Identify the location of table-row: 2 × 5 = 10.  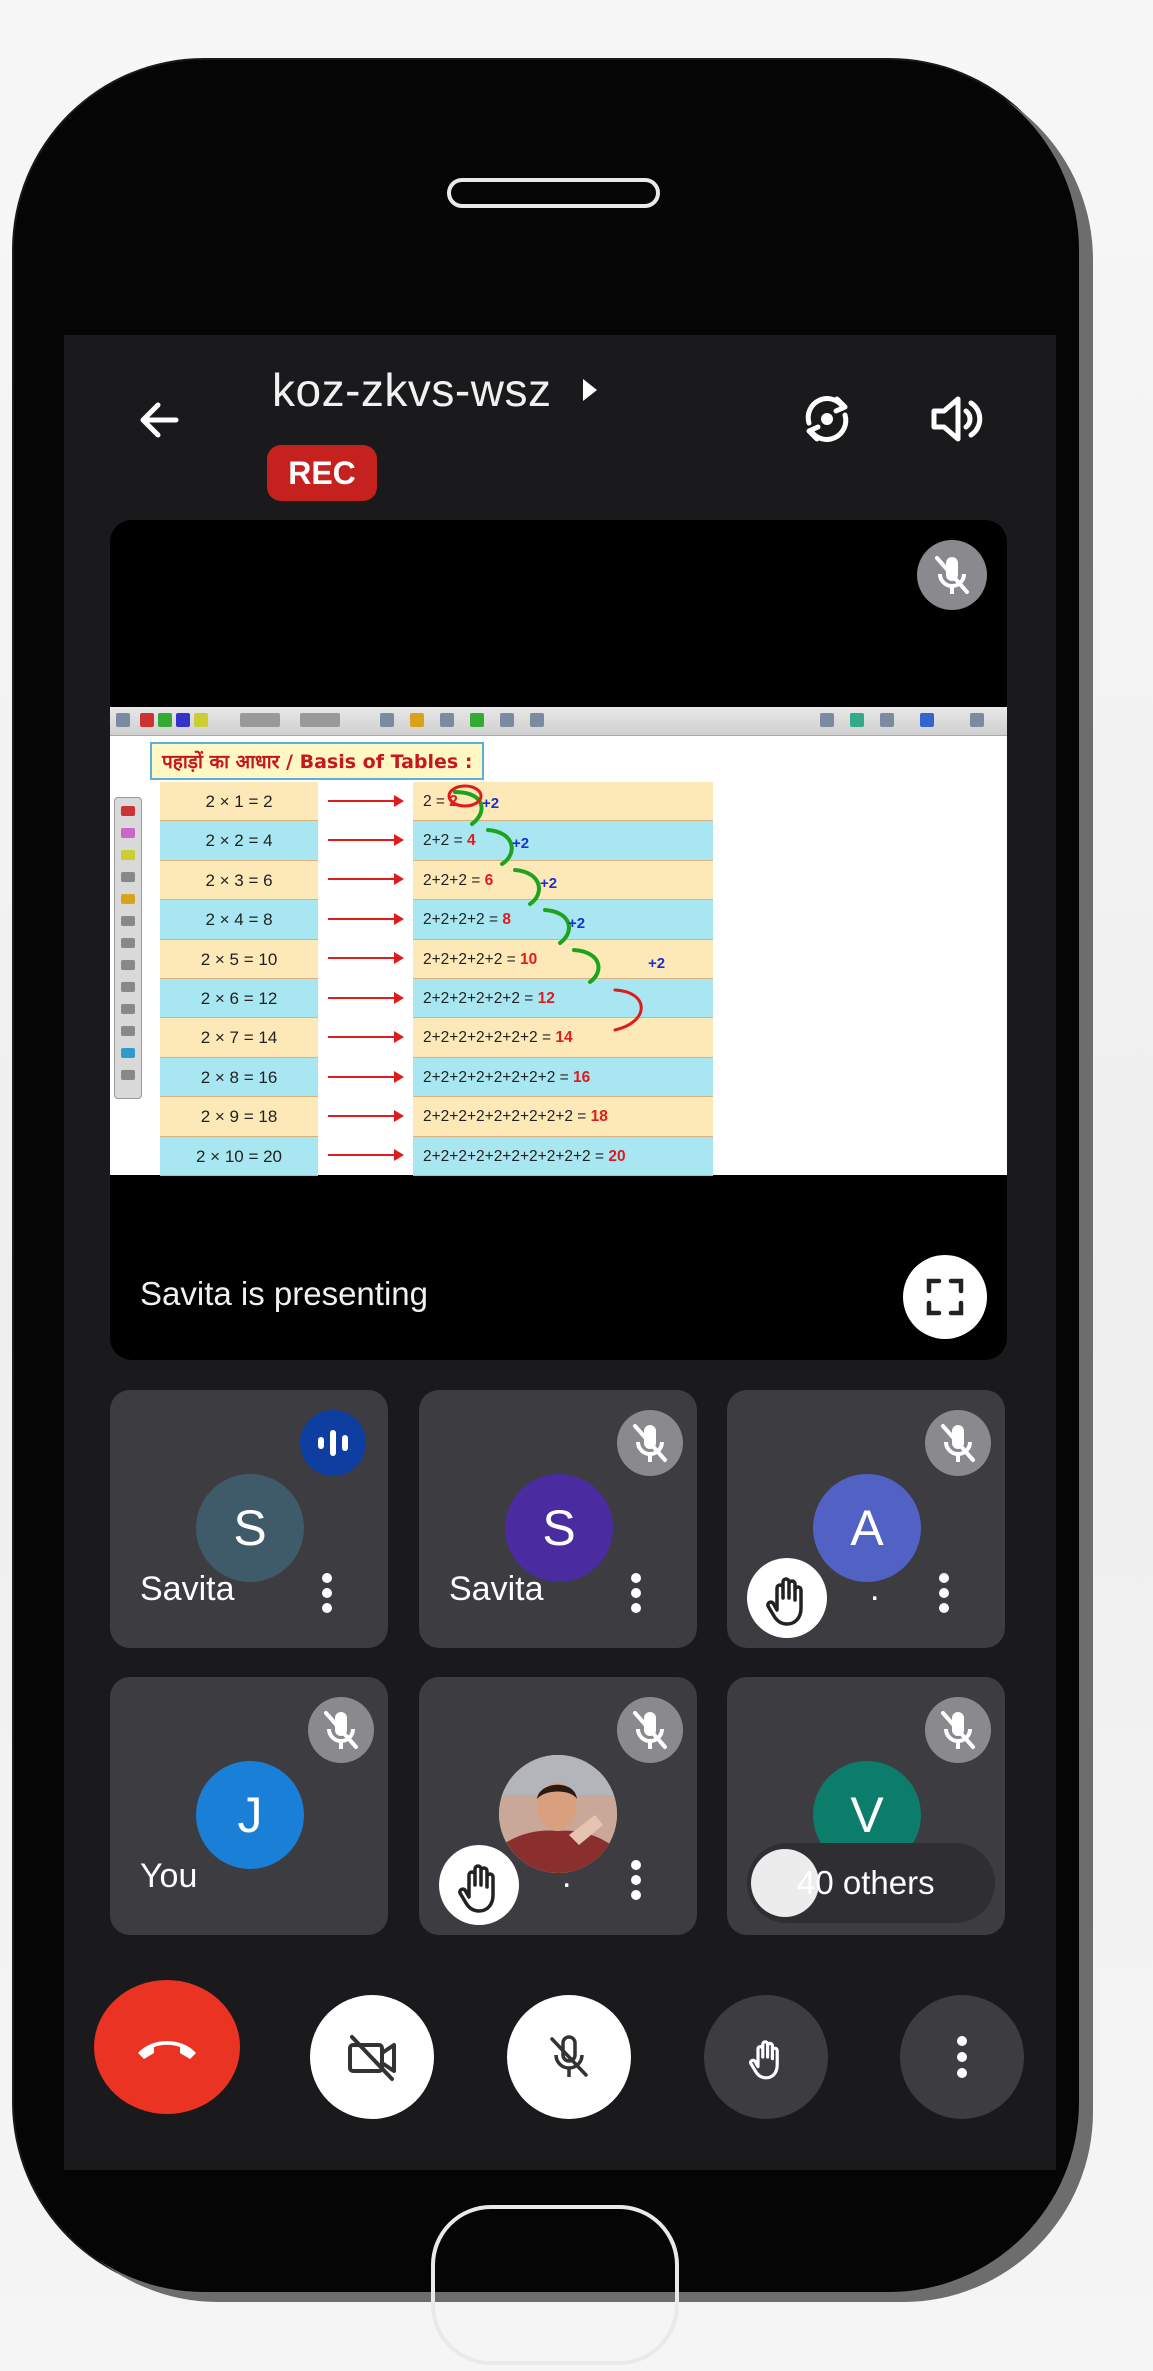
(239, 959).